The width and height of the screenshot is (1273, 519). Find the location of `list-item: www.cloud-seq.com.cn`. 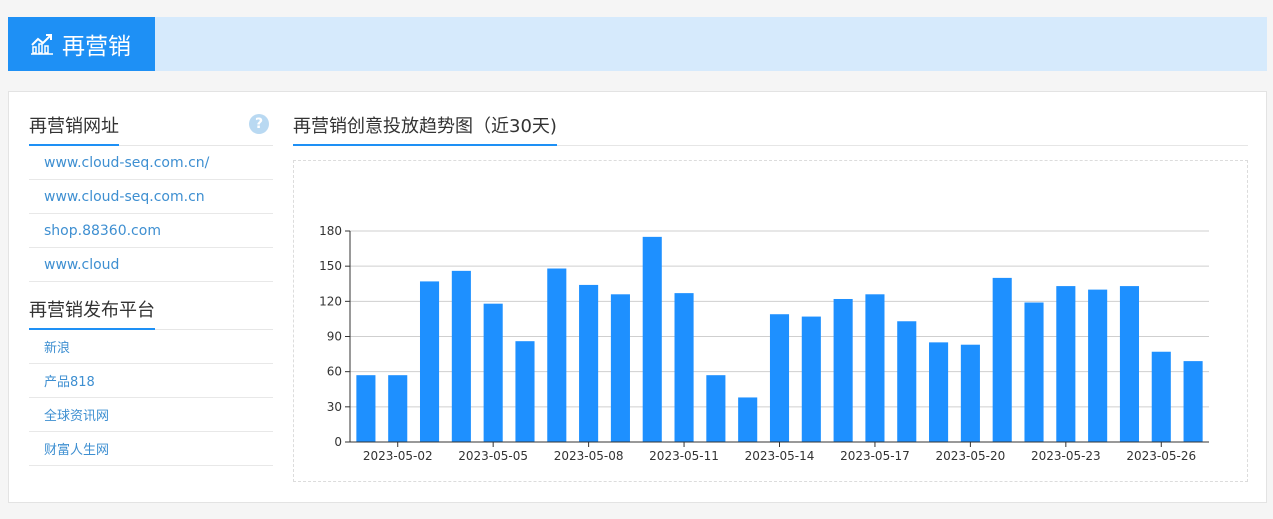

list-item: www.cloud-seq.com.cn is located at coordinates (151, 197).